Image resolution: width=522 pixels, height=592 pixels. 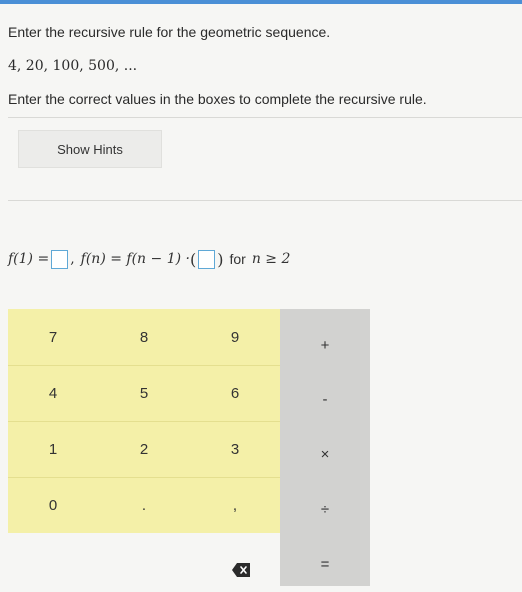 What do you see at coordinates (235, 505) in the screenshot?
I see `key-comma: ,` at bounding box center [235, 505].